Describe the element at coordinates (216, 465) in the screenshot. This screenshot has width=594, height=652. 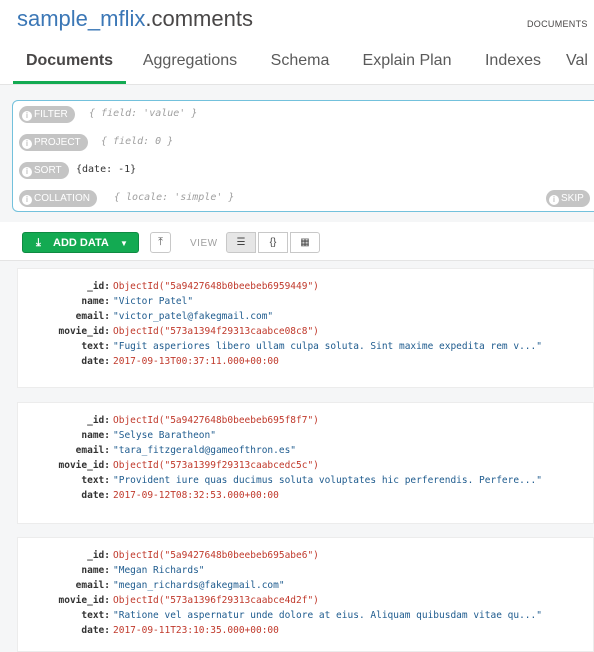
I see `field-value: ObjectId("573a1399f29313caabcedc5c")` at that location.